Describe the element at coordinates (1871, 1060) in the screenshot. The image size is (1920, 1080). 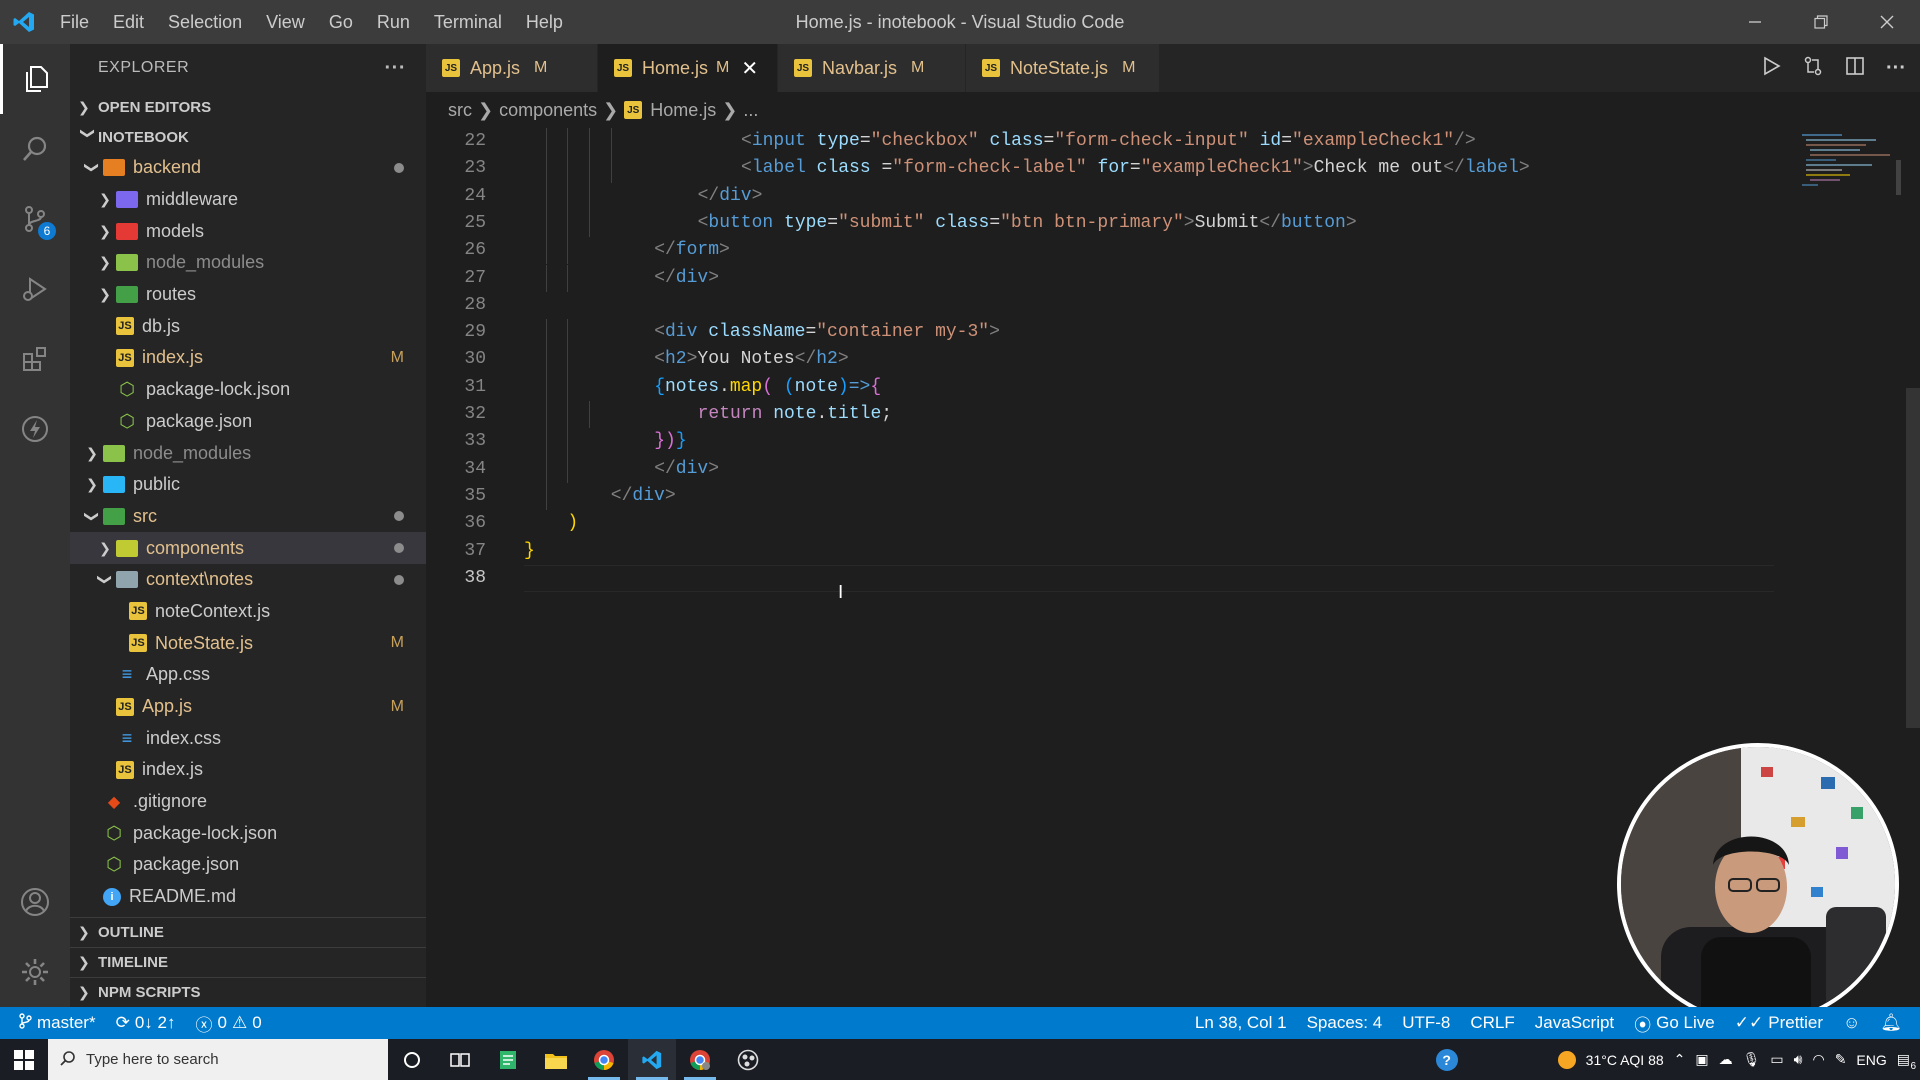
I see `language-indicator: ENG` at that location.